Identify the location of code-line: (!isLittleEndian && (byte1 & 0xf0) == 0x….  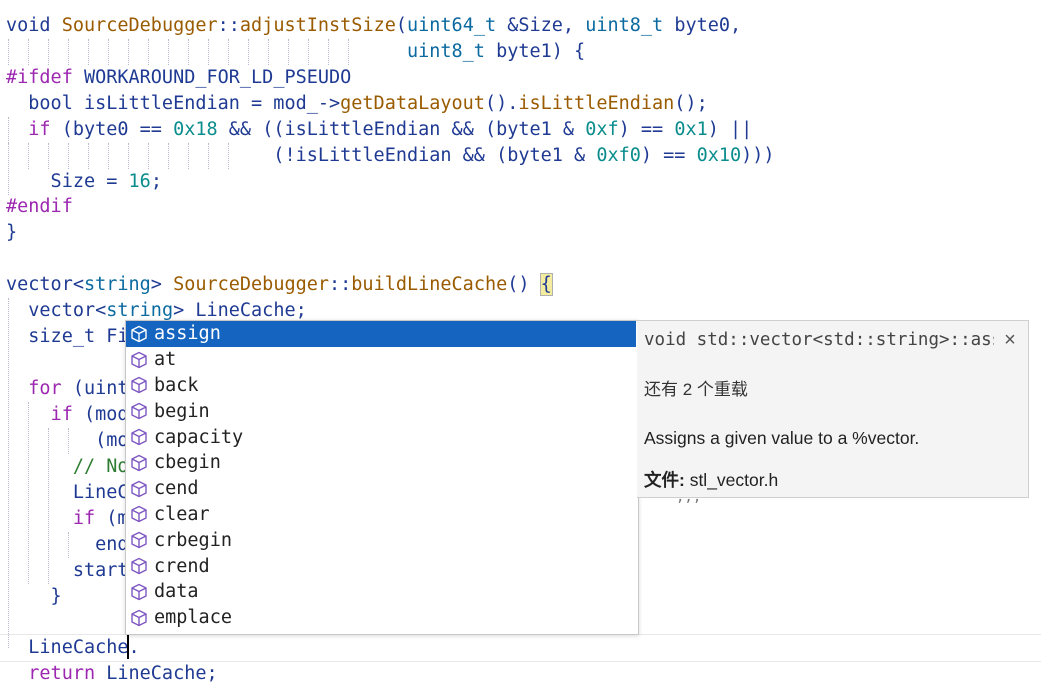
(390, 156).